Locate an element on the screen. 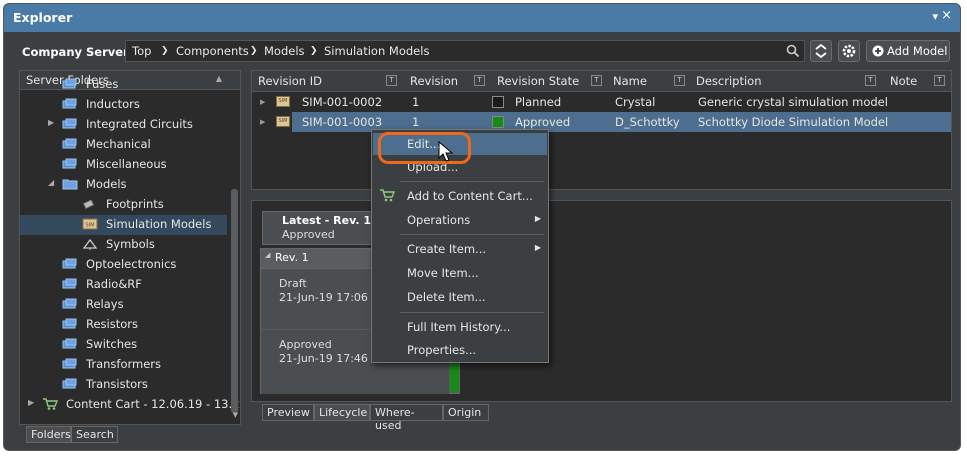 Image resolution: width=967 pixels, height=456 pixels. cart-icon is located at coordinates (387, 195).